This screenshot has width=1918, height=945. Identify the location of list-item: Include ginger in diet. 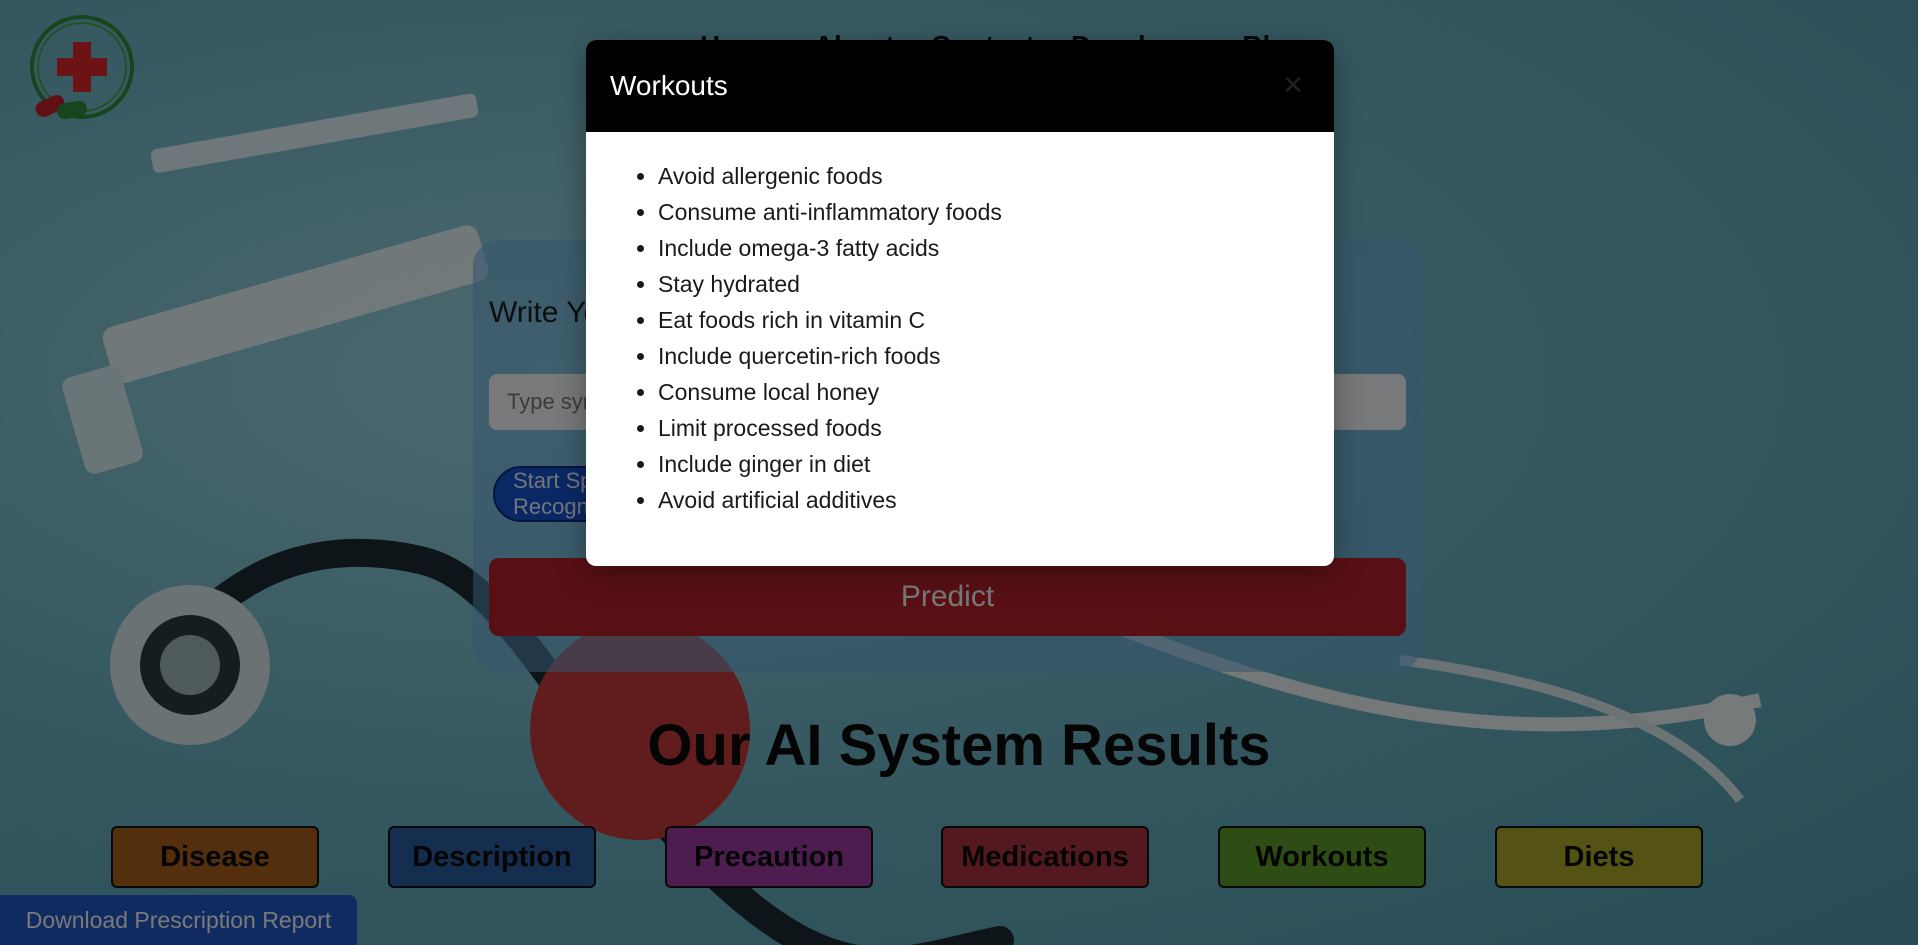
(984, 464).